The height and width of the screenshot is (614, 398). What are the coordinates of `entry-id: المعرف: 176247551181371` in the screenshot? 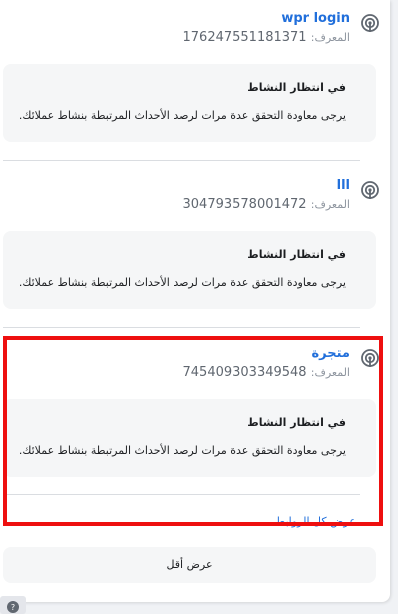 It's located at (266, 38).